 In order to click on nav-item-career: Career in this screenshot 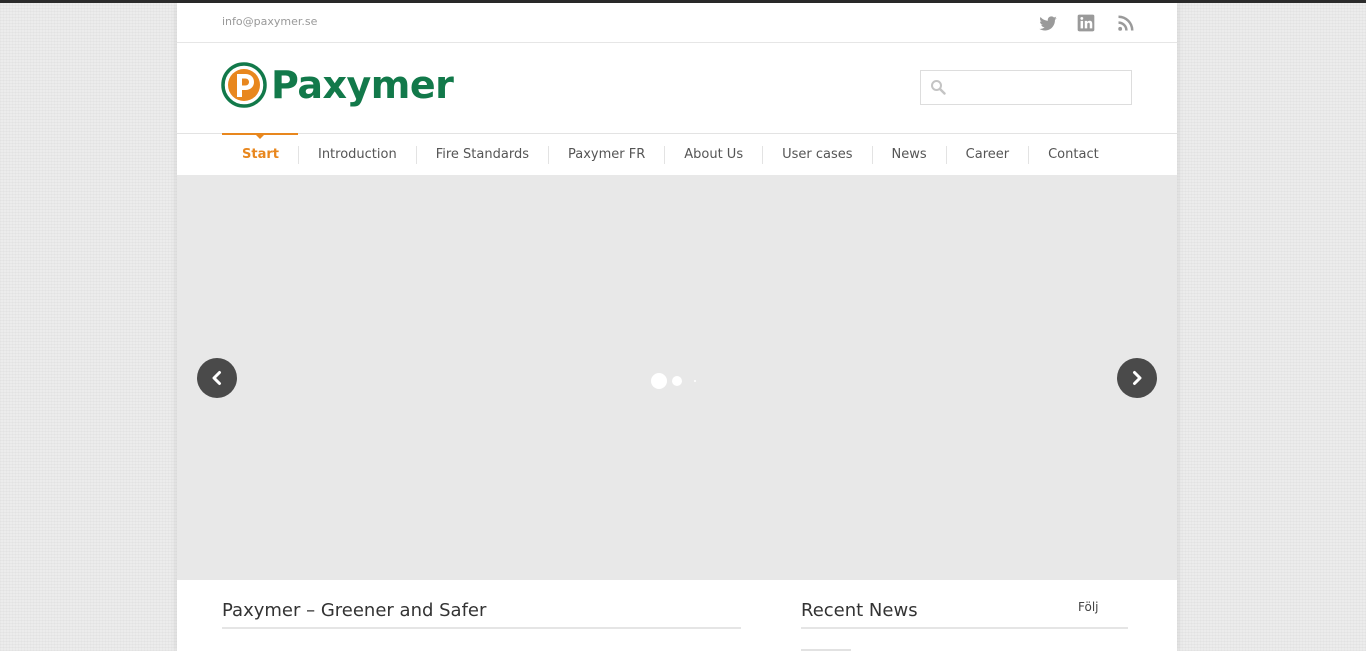, I will do `click(986, 154)`.